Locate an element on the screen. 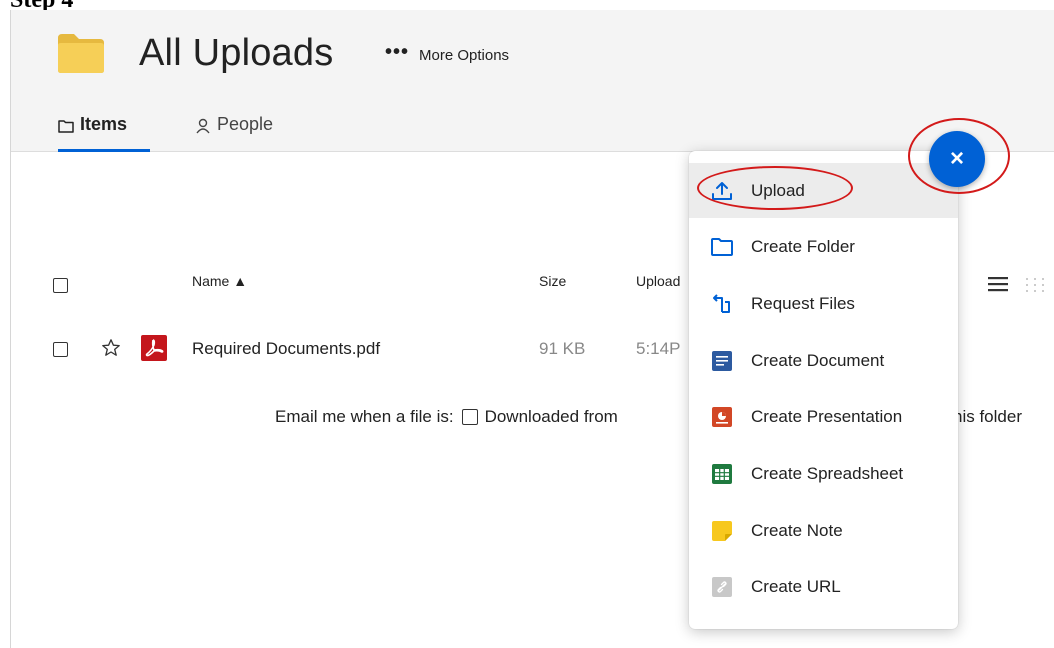 This screenshot has height=648, width=1054. presentation-icon is located at coordinates (722, 417).